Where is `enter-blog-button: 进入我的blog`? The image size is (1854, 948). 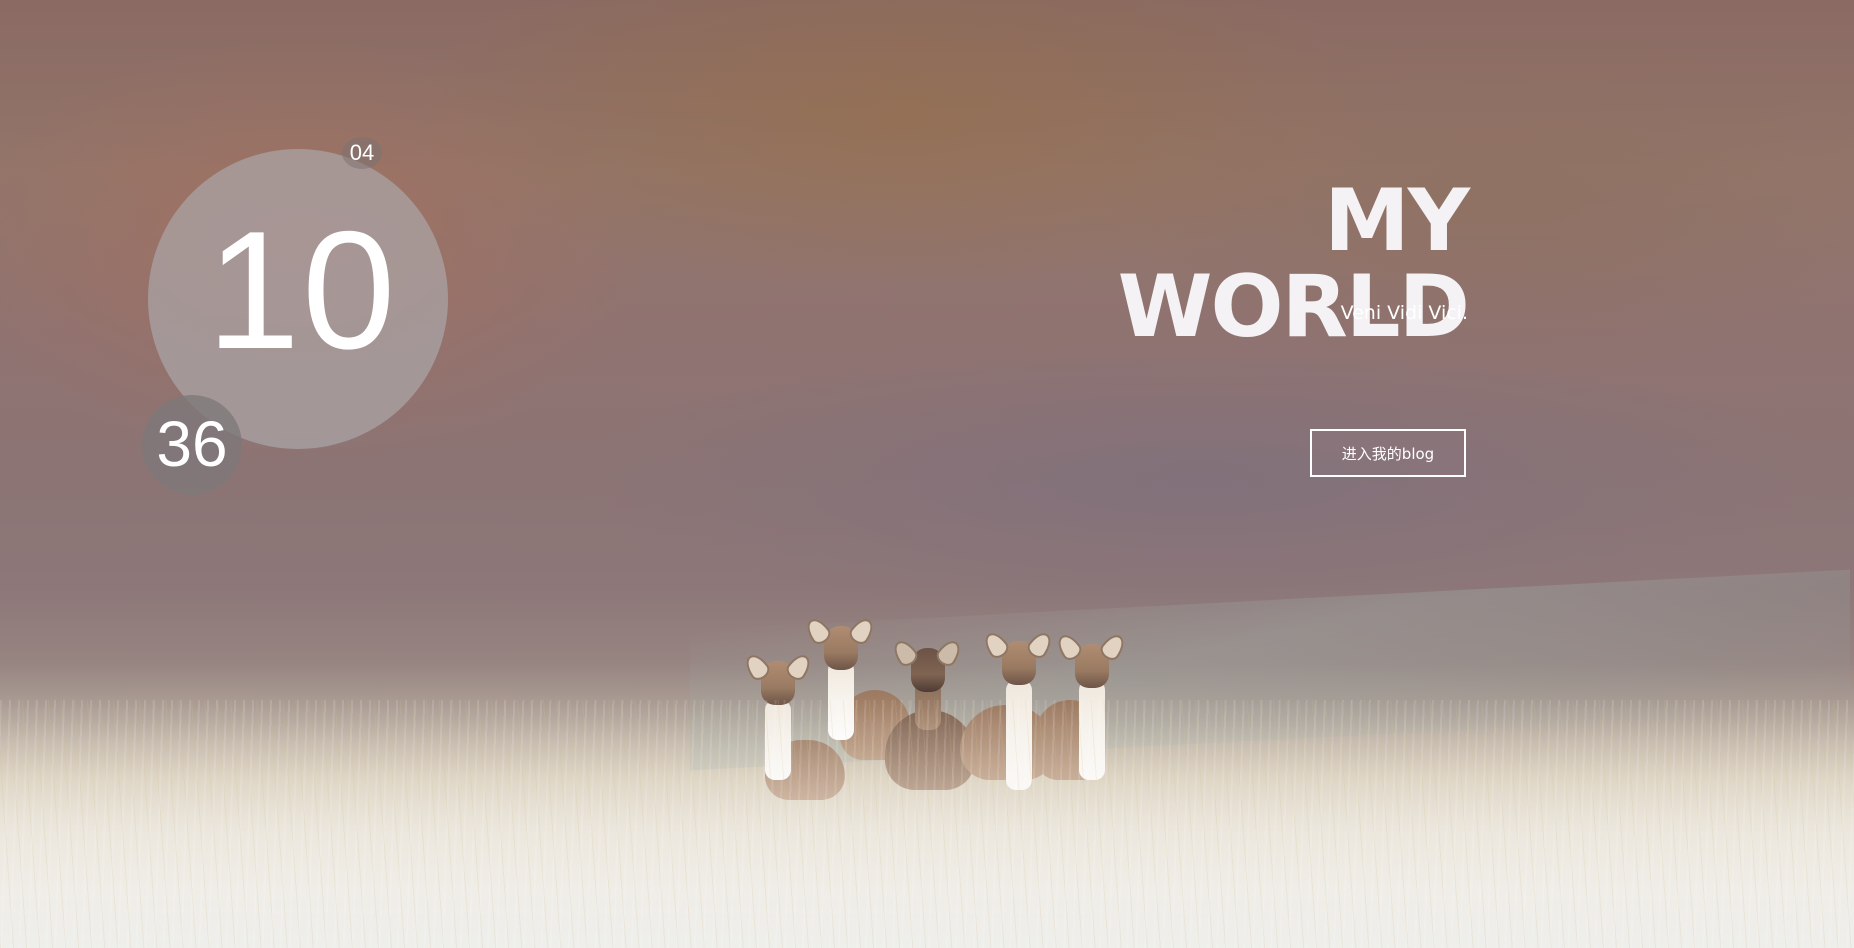 enter-blog-button: 进入我的blog is located at coordinates (1388, 453).